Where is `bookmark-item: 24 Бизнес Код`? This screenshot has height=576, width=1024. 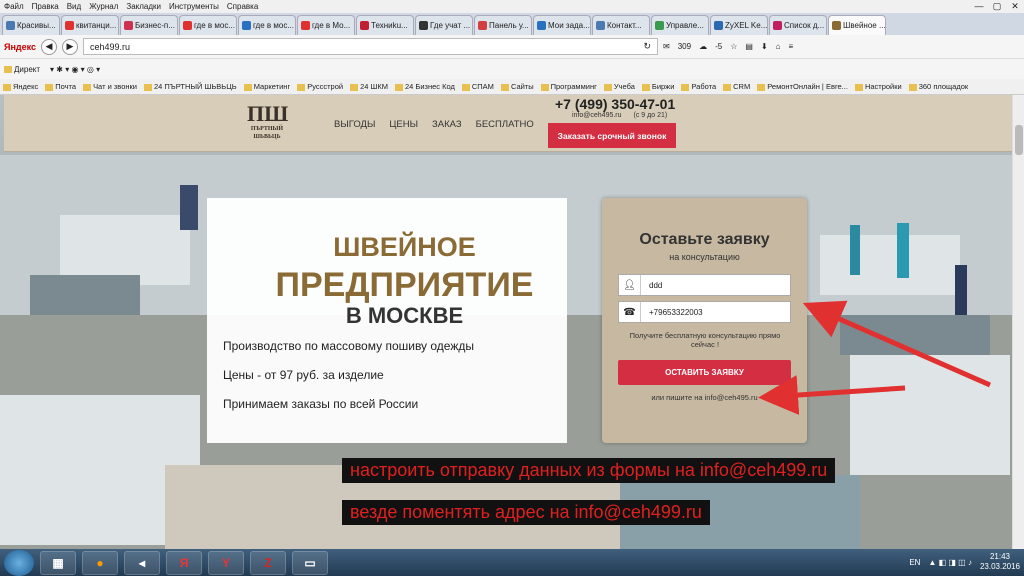
bookmark-item: 24 Бизнес Код is located at coordinates (425, 86).